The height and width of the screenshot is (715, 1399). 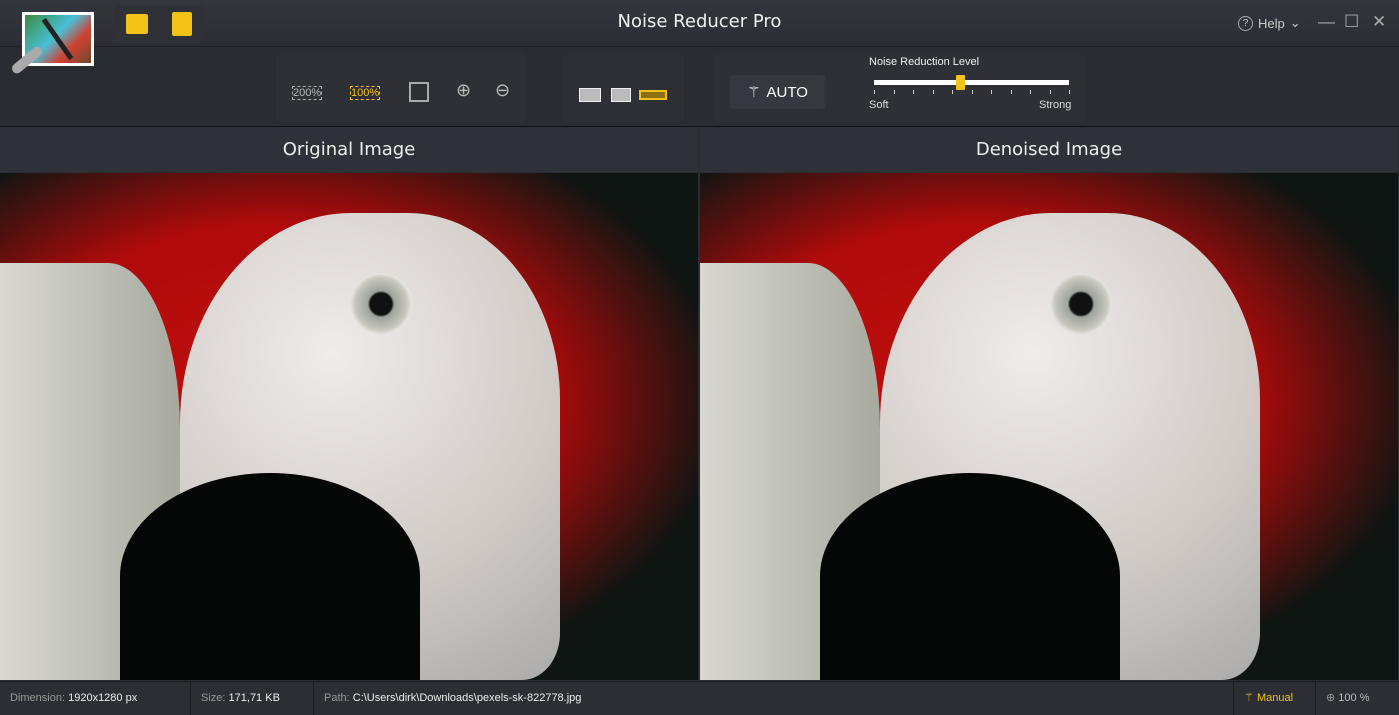 What do you see at coordinates (621, 95) in the screenshot?
I see `split-view-icon` at bounding box center [621, 95].